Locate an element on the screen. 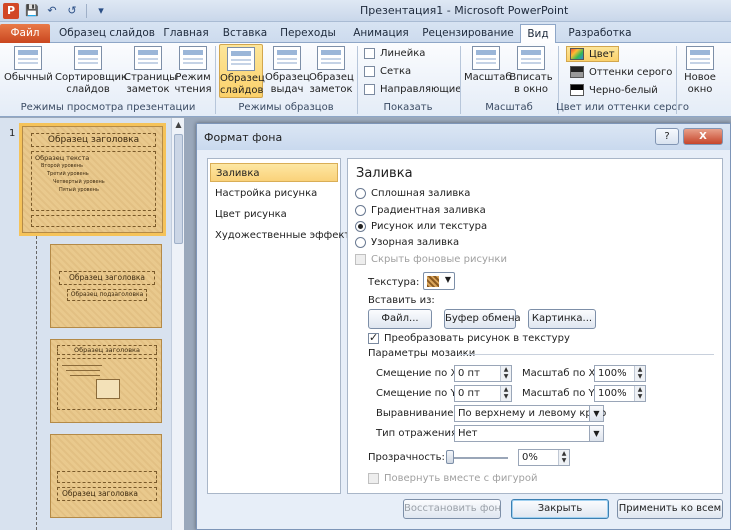  color-option: Цвет is located at coordinates (592, 54).